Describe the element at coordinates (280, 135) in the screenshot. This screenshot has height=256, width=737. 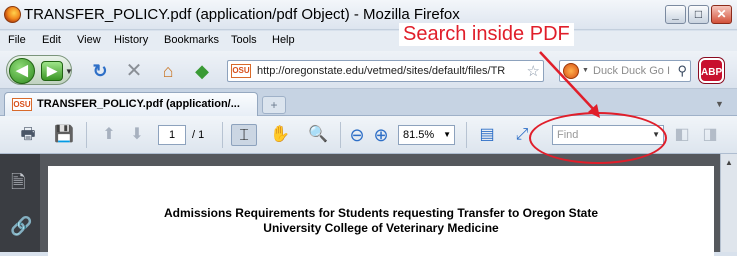
I see `hand-tool-icon: ✋` at that location.